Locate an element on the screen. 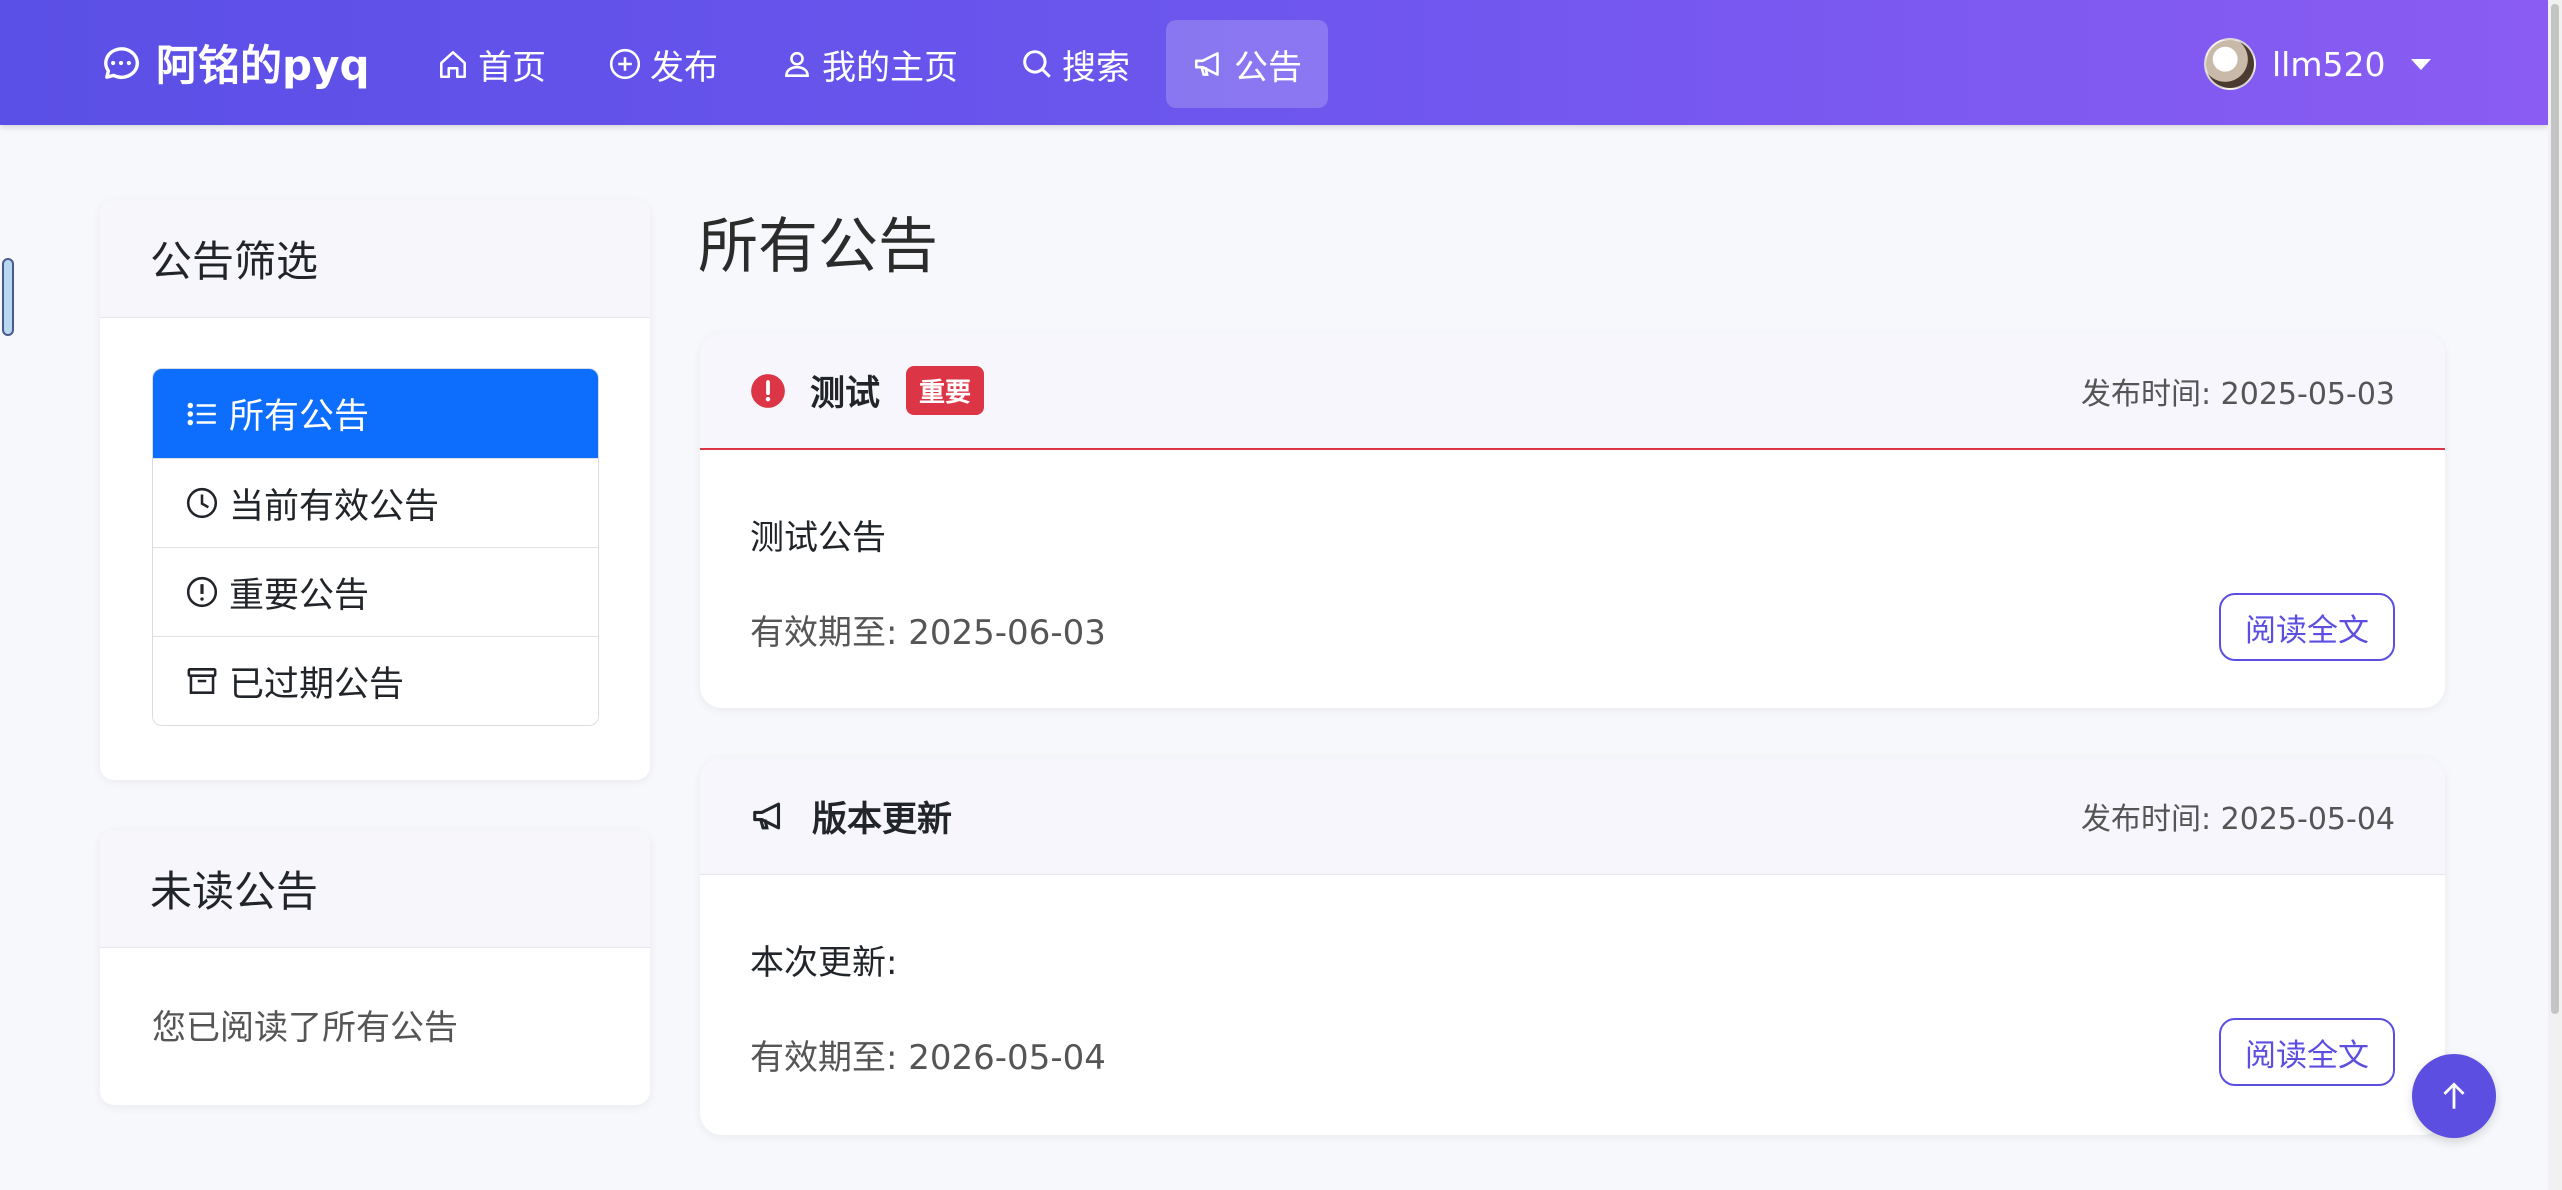 The width and height of the screenshot is (2562, 1190). top-navbar: 阿铭的pyq 首页 发布 我的主页 搜索 公告 llm520 is located at coordinates (1274, 62).